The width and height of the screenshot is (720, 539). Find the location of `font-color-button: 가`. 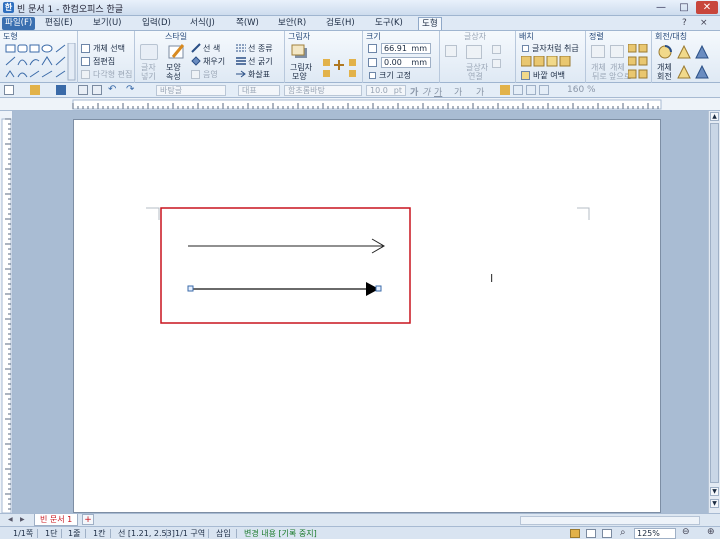

font-color-button: 가 is located at coordinates (458, 91).